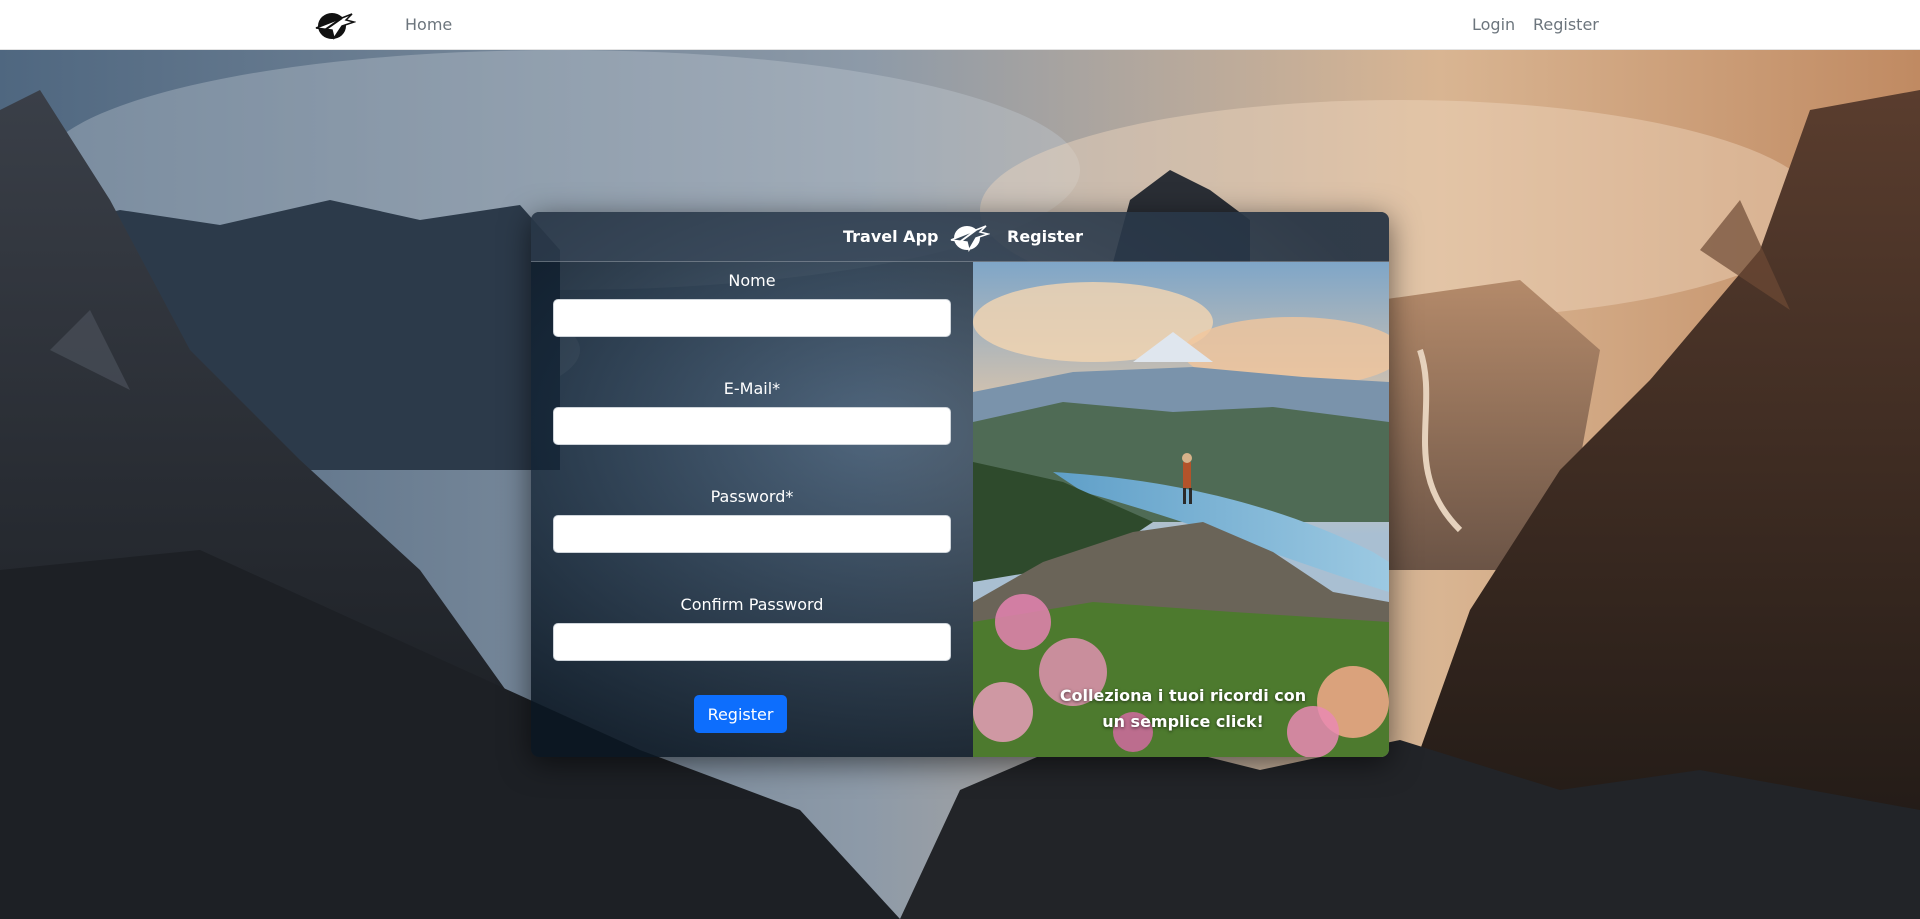  What do you see at coordinates (1045, 236) in the screenshot?
I see `card-subtitle: Register` at bounding box center [1045, 236].